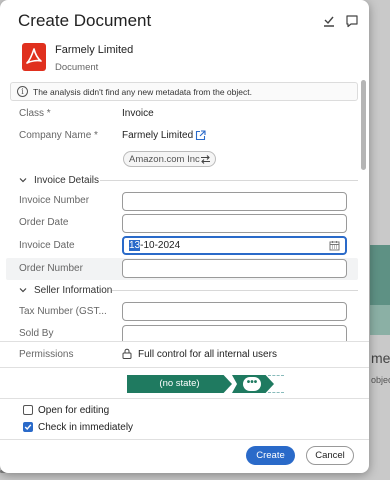  What do you see at coordinates (184, 367) in the screenshot?
I see `workflow-divider` at bounding box center [184, 367].